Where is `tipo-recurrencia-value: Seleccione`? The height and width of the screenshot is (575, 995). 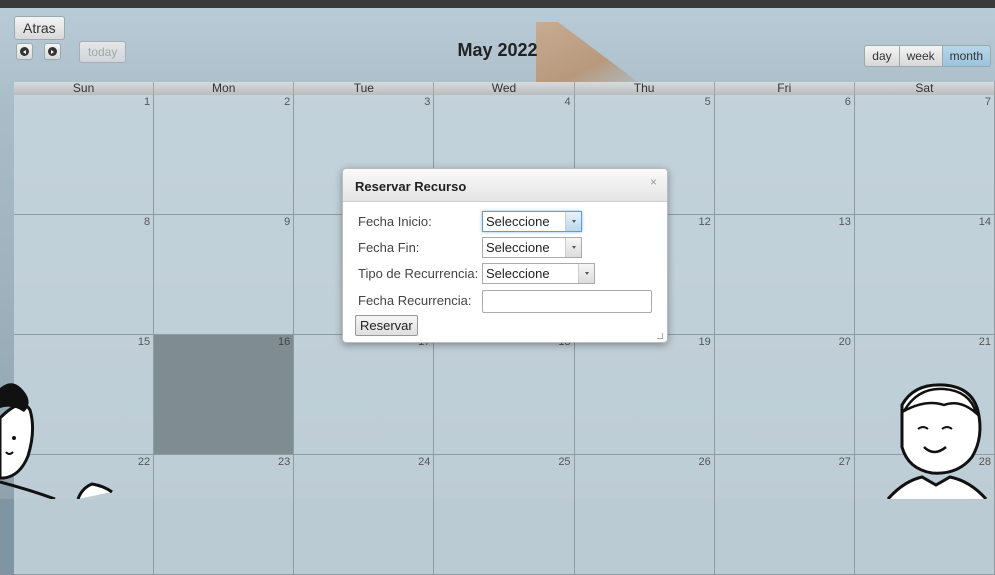
tipo-recurrencia-value: Seleccione is located at coordinates (518, 273).